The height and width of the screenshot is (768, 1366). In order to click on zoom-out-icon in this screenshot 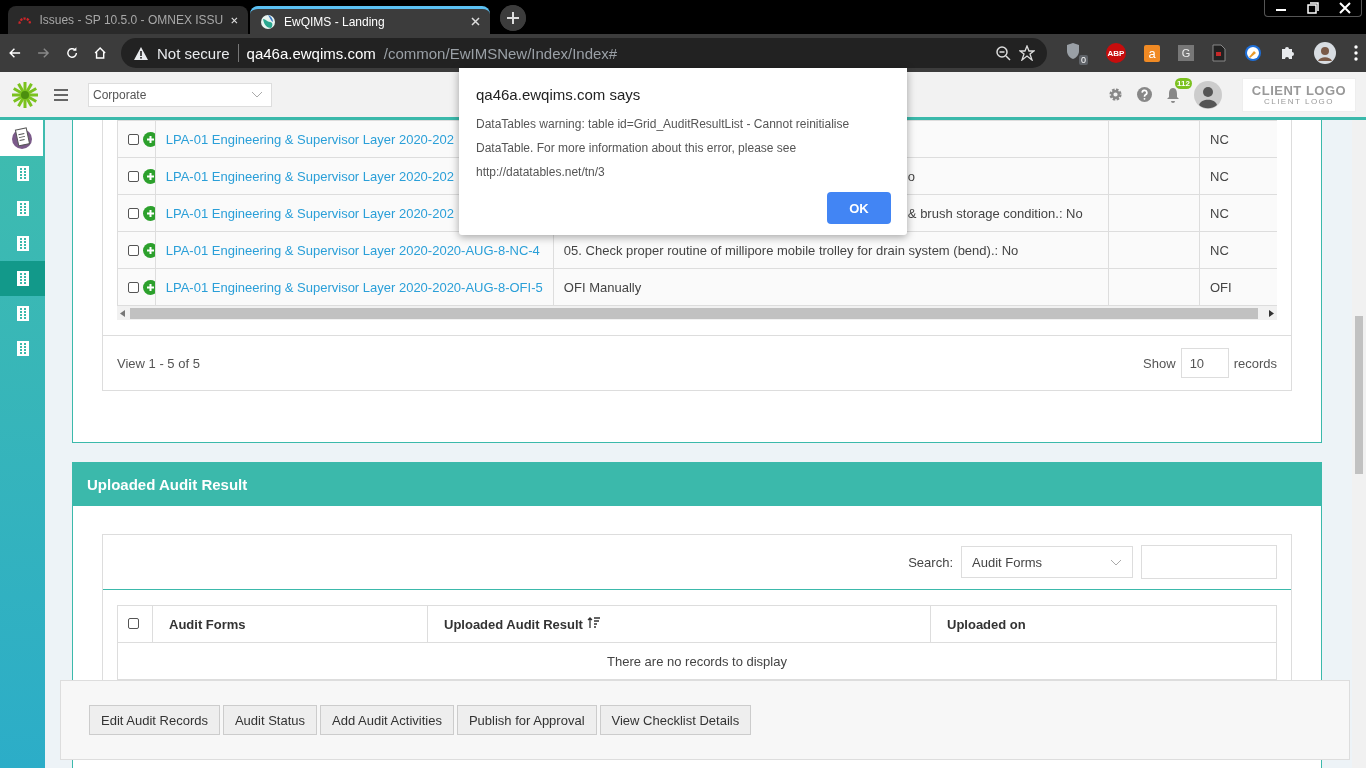, I will do `click(1003, 53)`.